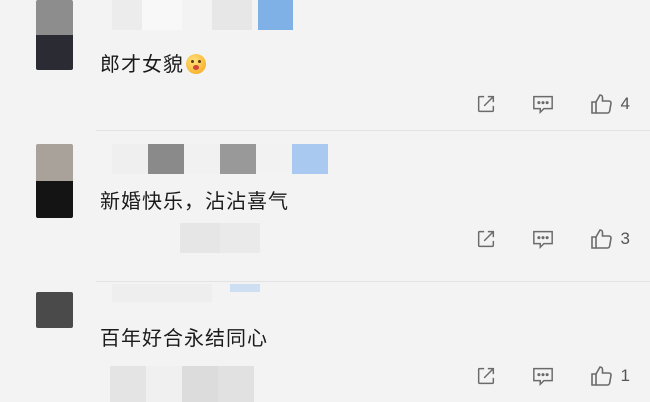  What do you see at coordinates (196, 64) in the screenshot?
I see `kissing-face-emoji-icon` at bounding box center [196, 64].